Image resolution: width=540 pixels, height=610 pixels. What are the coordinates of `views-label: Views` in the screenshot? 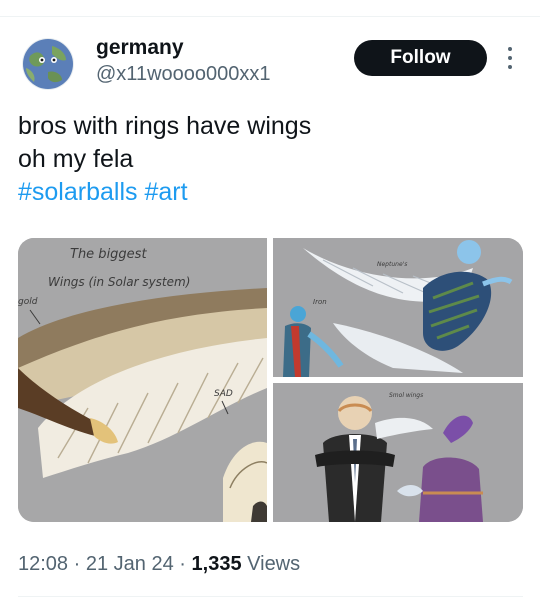 It's located at (274, 564).